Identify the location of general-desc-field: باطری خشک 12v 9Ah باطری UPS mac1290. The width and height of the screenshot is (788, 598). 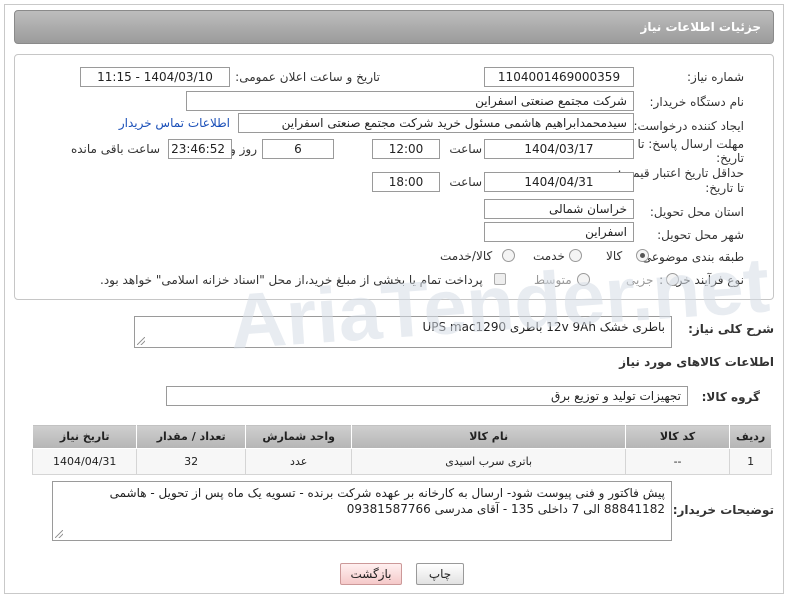
(403, 332).